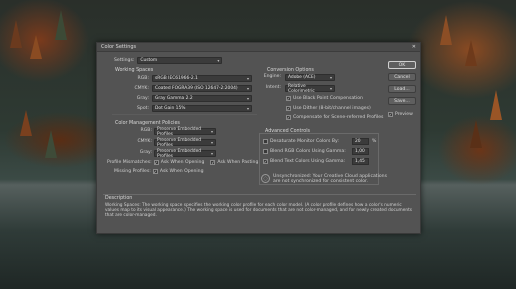 Image resolution: width=516 pixels, height=289 pixels. I want to click on cm-cmyk-select: Preserve Embedded Profiles ▾, so click(185, 142).